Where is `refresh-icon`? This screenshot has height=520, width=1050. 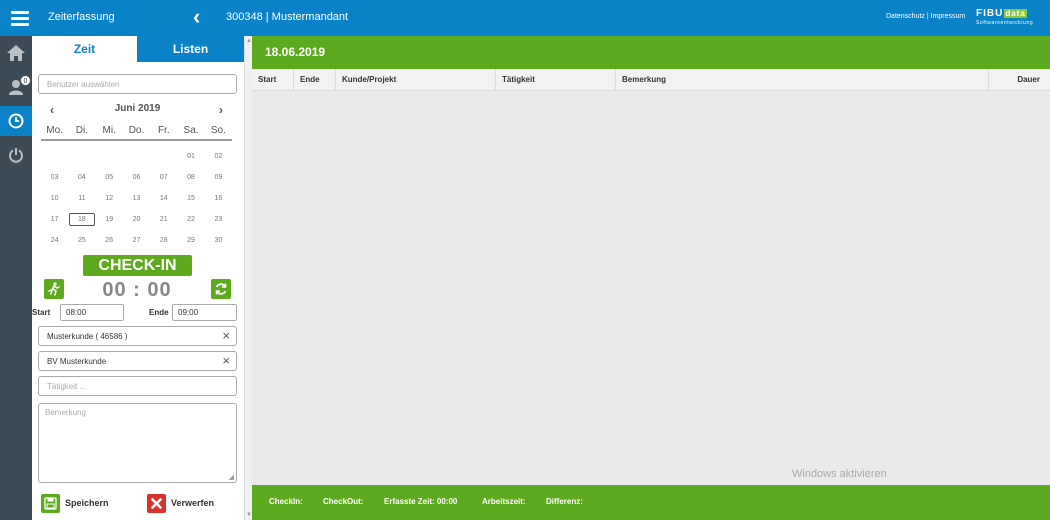 refresh-icon is located at coordinates (221, 289).